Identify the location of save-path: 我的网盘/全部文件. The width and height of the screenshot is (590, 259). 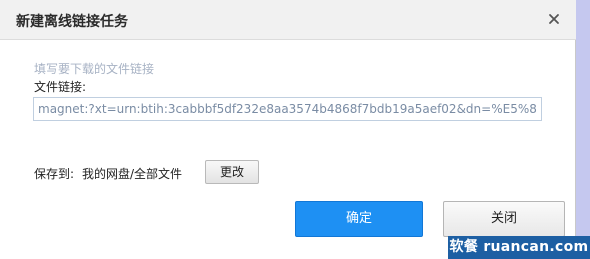
(132, 174).